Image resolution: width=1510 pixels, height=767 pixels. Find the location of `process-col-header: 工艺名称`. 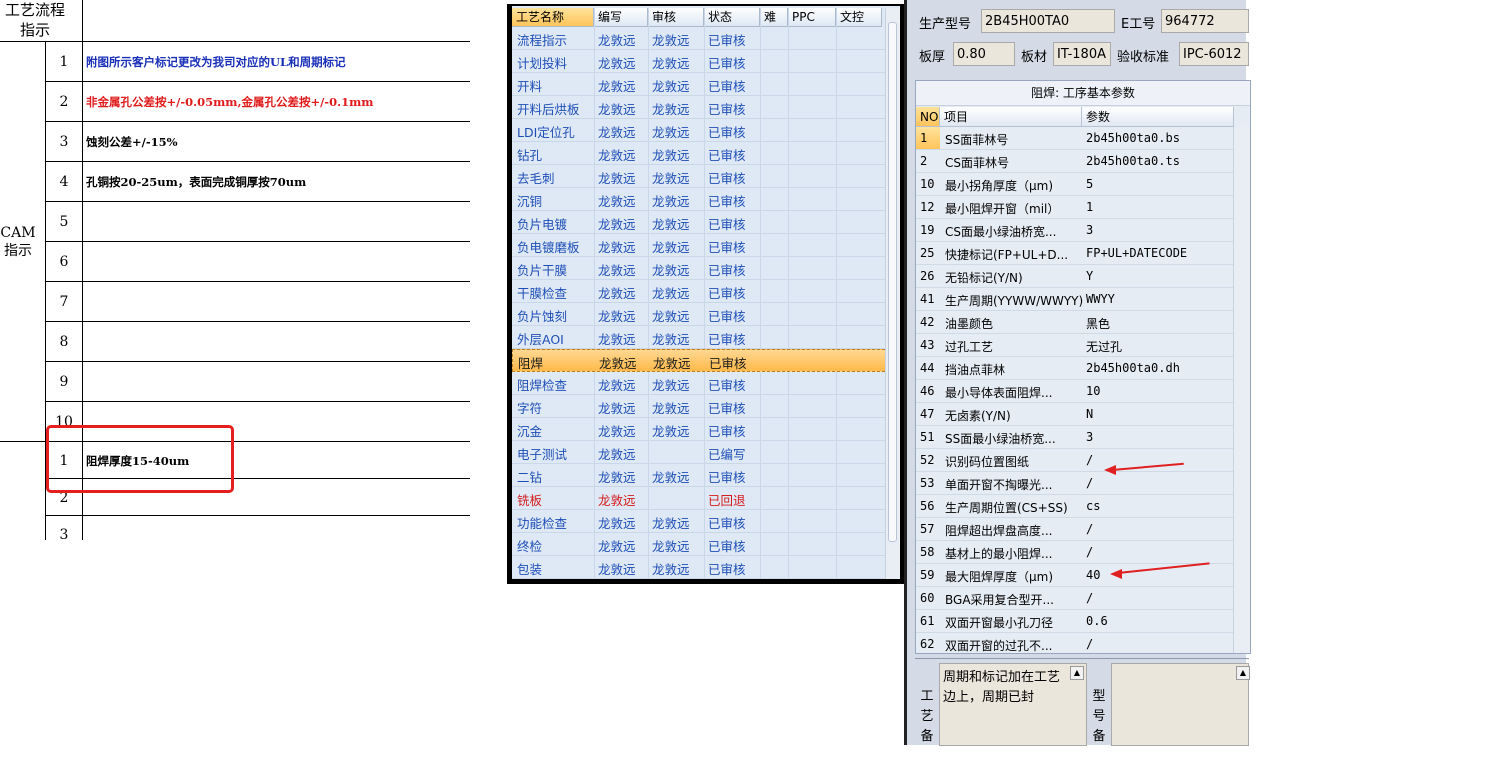

process-col-header: 工艺名称 is located at coordinates (553, 17).